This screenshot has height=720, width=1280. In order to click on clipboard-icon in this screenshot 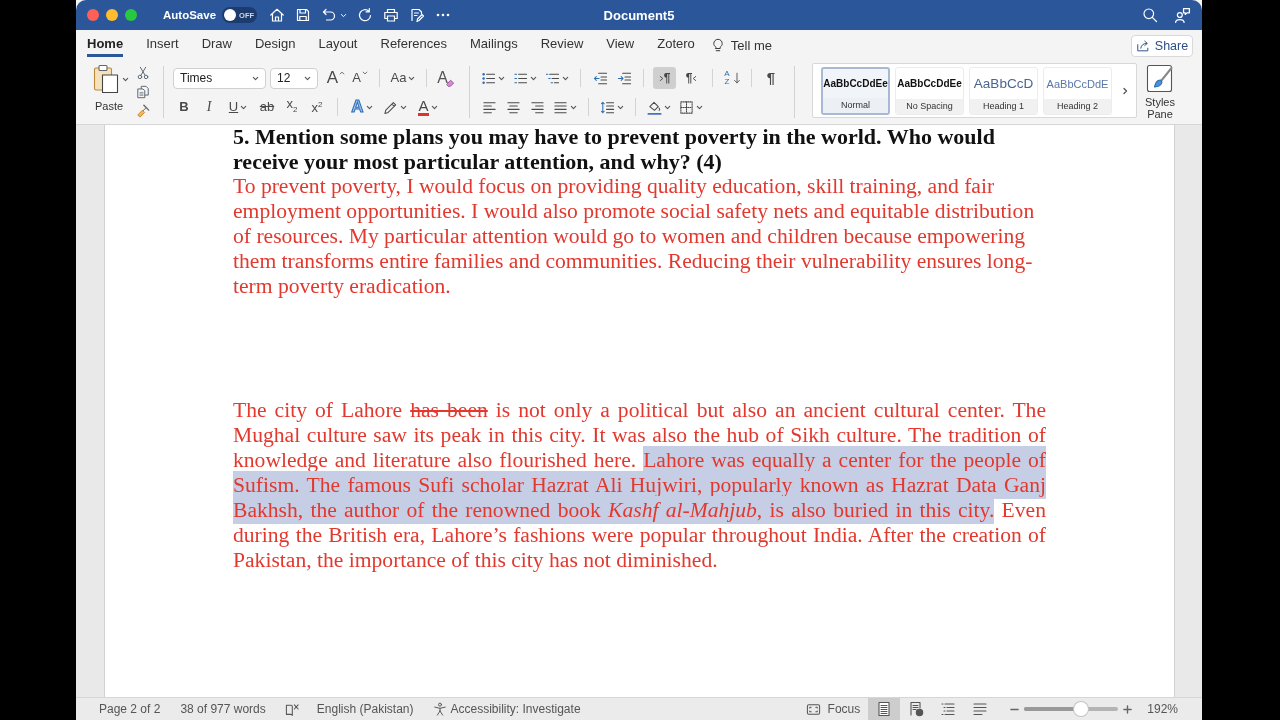, I will do `click(107, 79)`.